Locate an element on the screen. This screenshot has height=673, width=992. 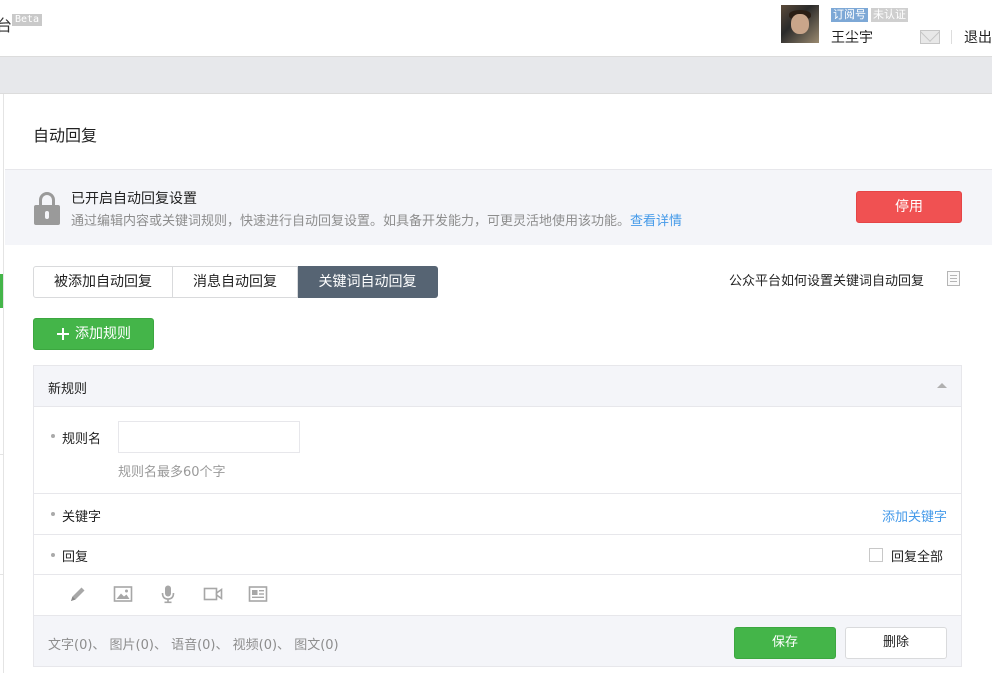
subscription-badge: 订阅号 is located at coordinates (849, 15).